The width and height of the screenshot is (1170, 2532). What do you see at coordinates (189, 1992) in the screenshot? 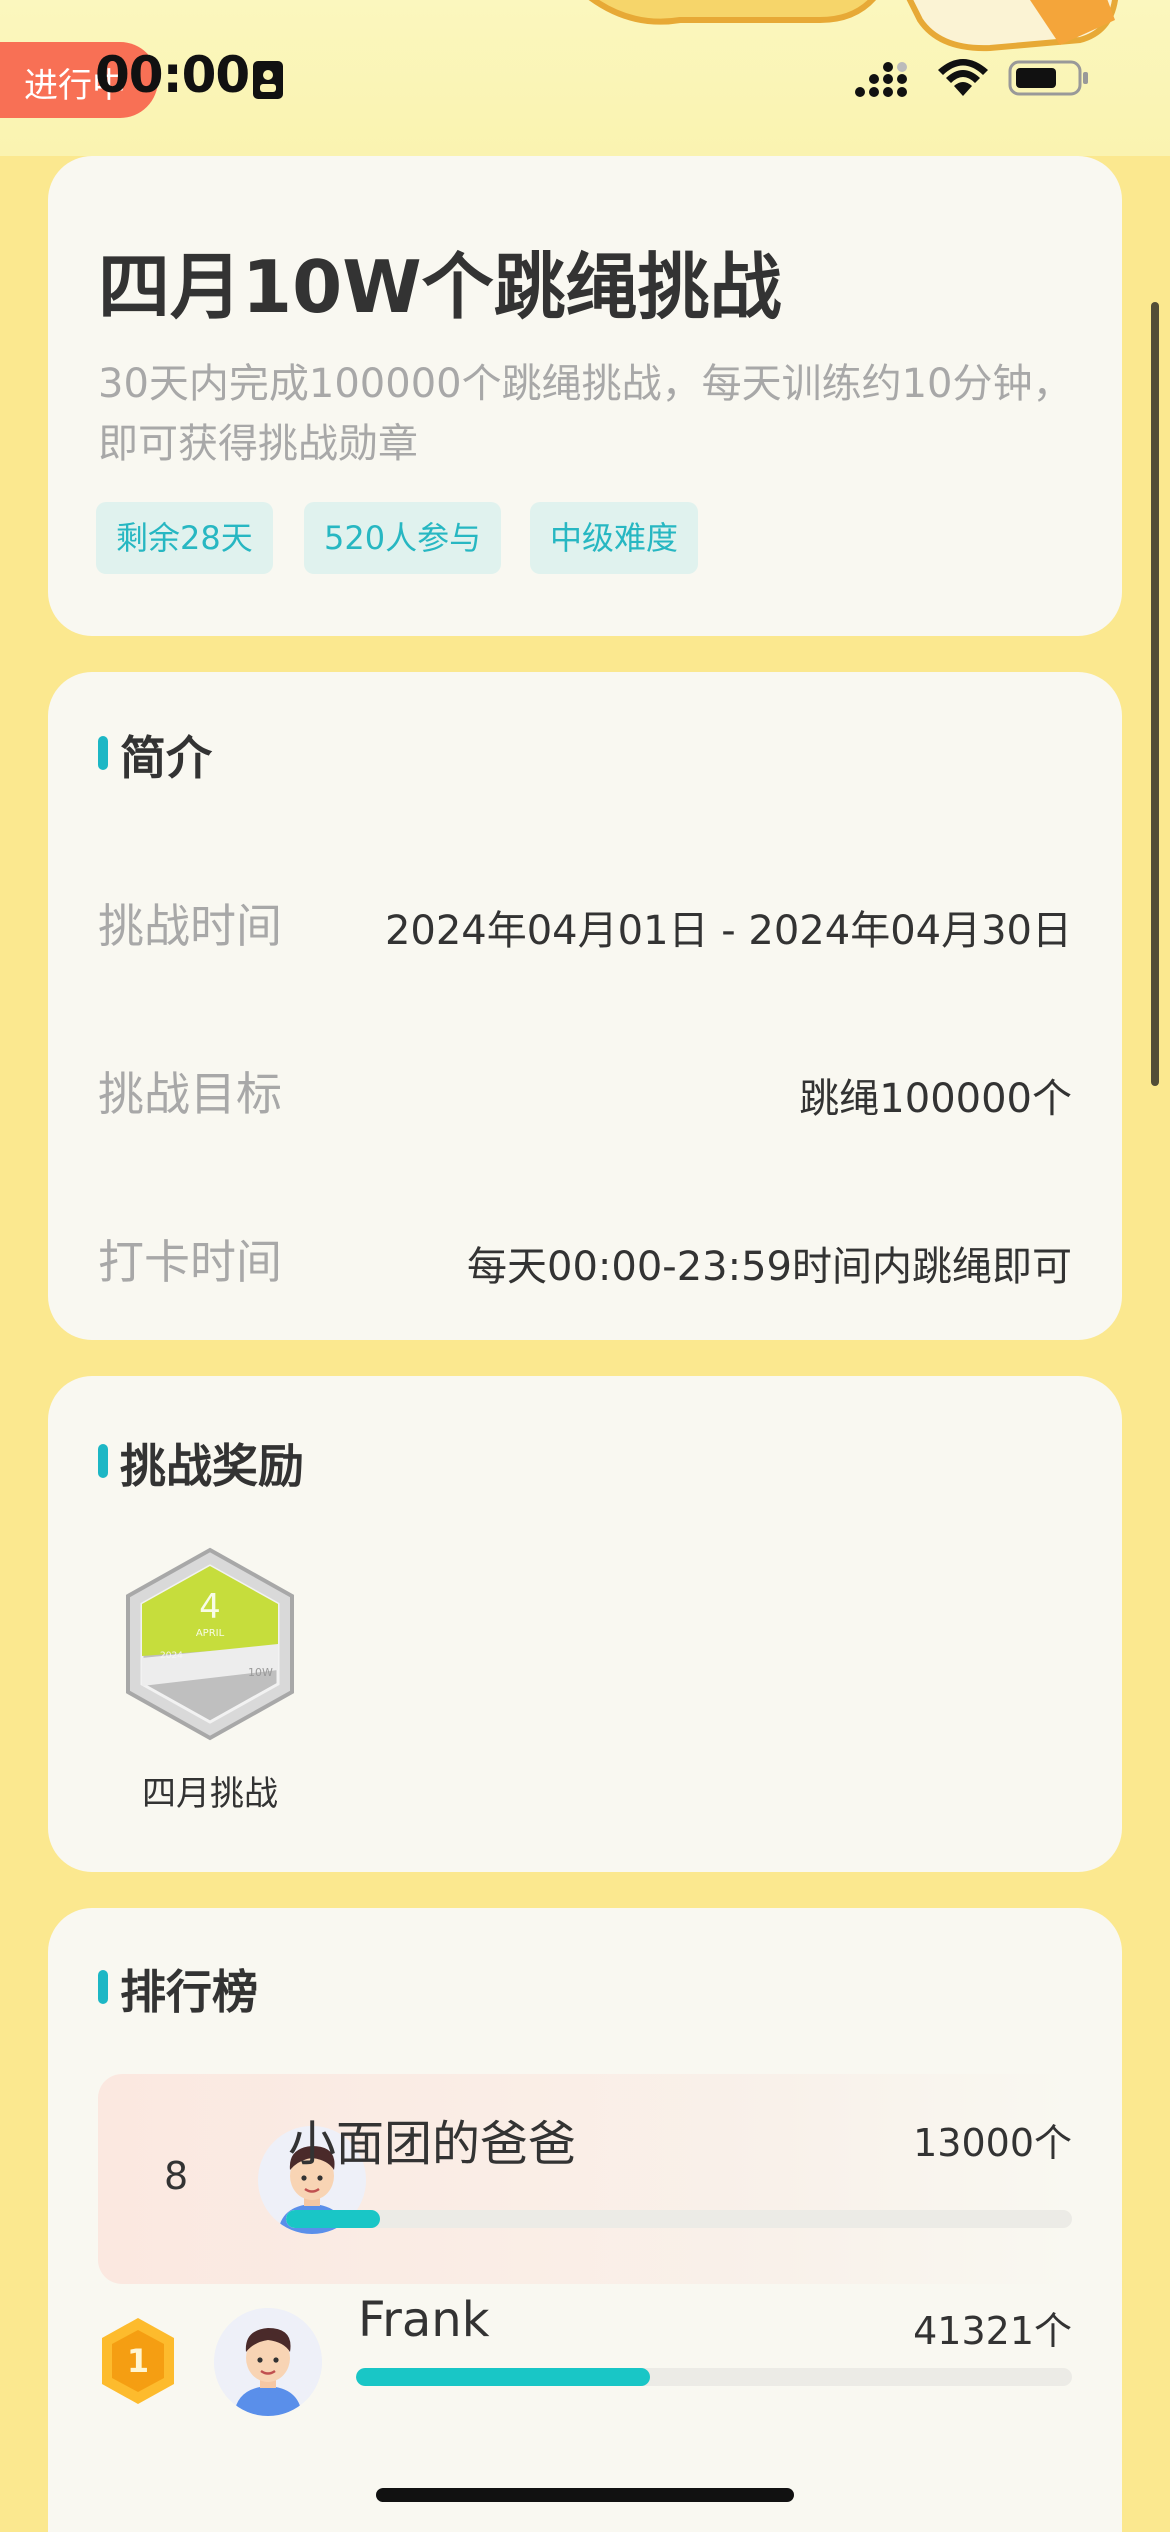
I see `ranking-title: 排行榜` at bounding box center [189, 1992].